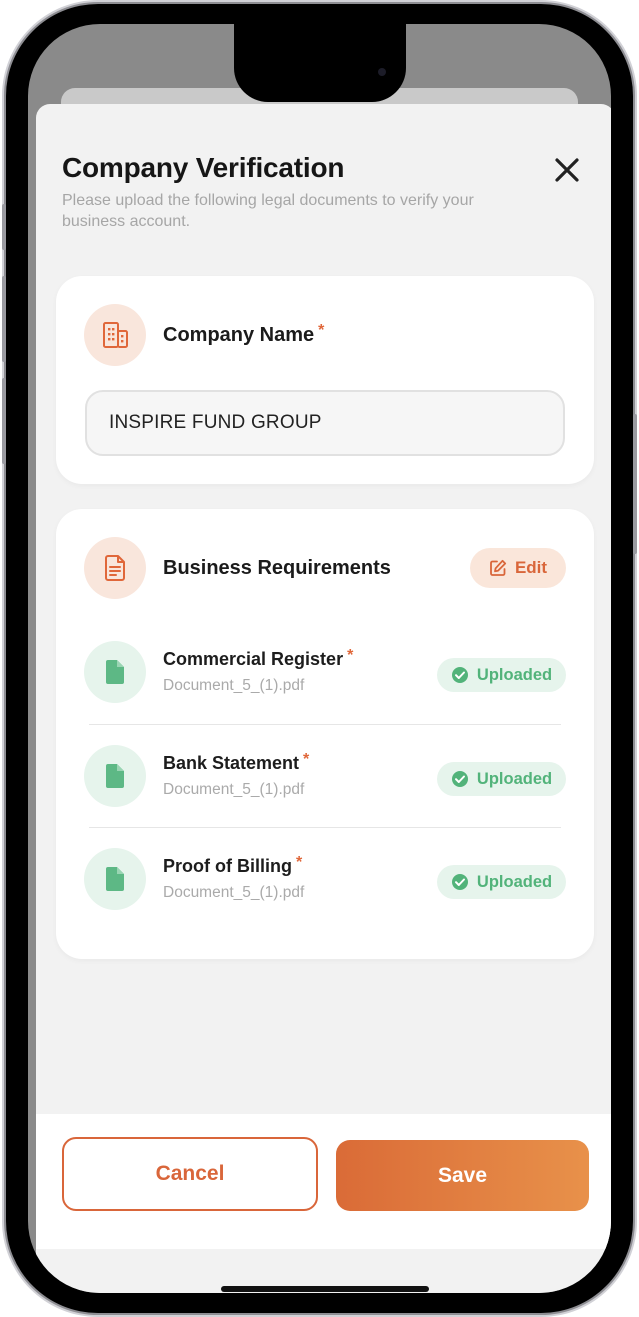 Image resolution: width=639 pixels, height=1317 pixels. What do you see at coordinates (635, 484) in the screenshot?
I see `power-button` at bounding box center [635, 484].